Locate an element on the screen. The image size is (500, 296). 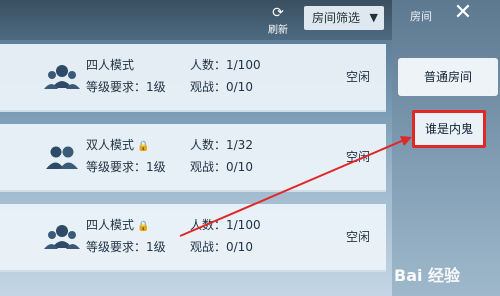
chevron-down-icon: ▼ is located at coordinates (373, 17).